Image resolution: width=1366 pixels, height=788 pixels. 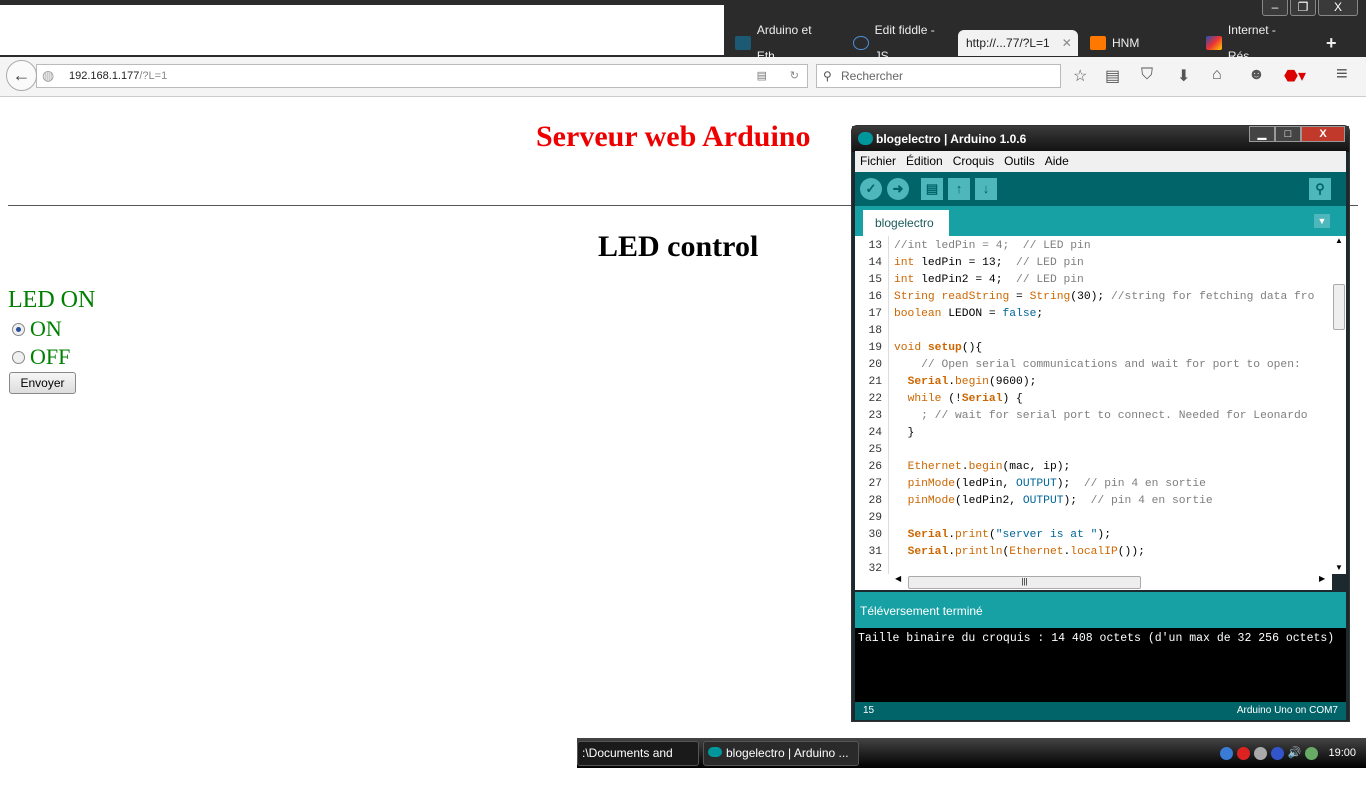 What do you see at coordinates (1327, 43) in the screenshot?
I see `new-tab-button: +` at bounding box center [1327, 43].